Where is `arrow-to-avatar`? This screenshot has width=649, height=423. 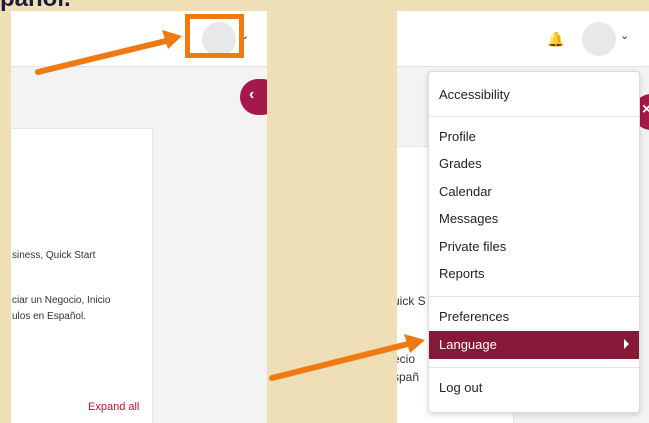
arrow-to-avatar is located at coordinates (108, 52).